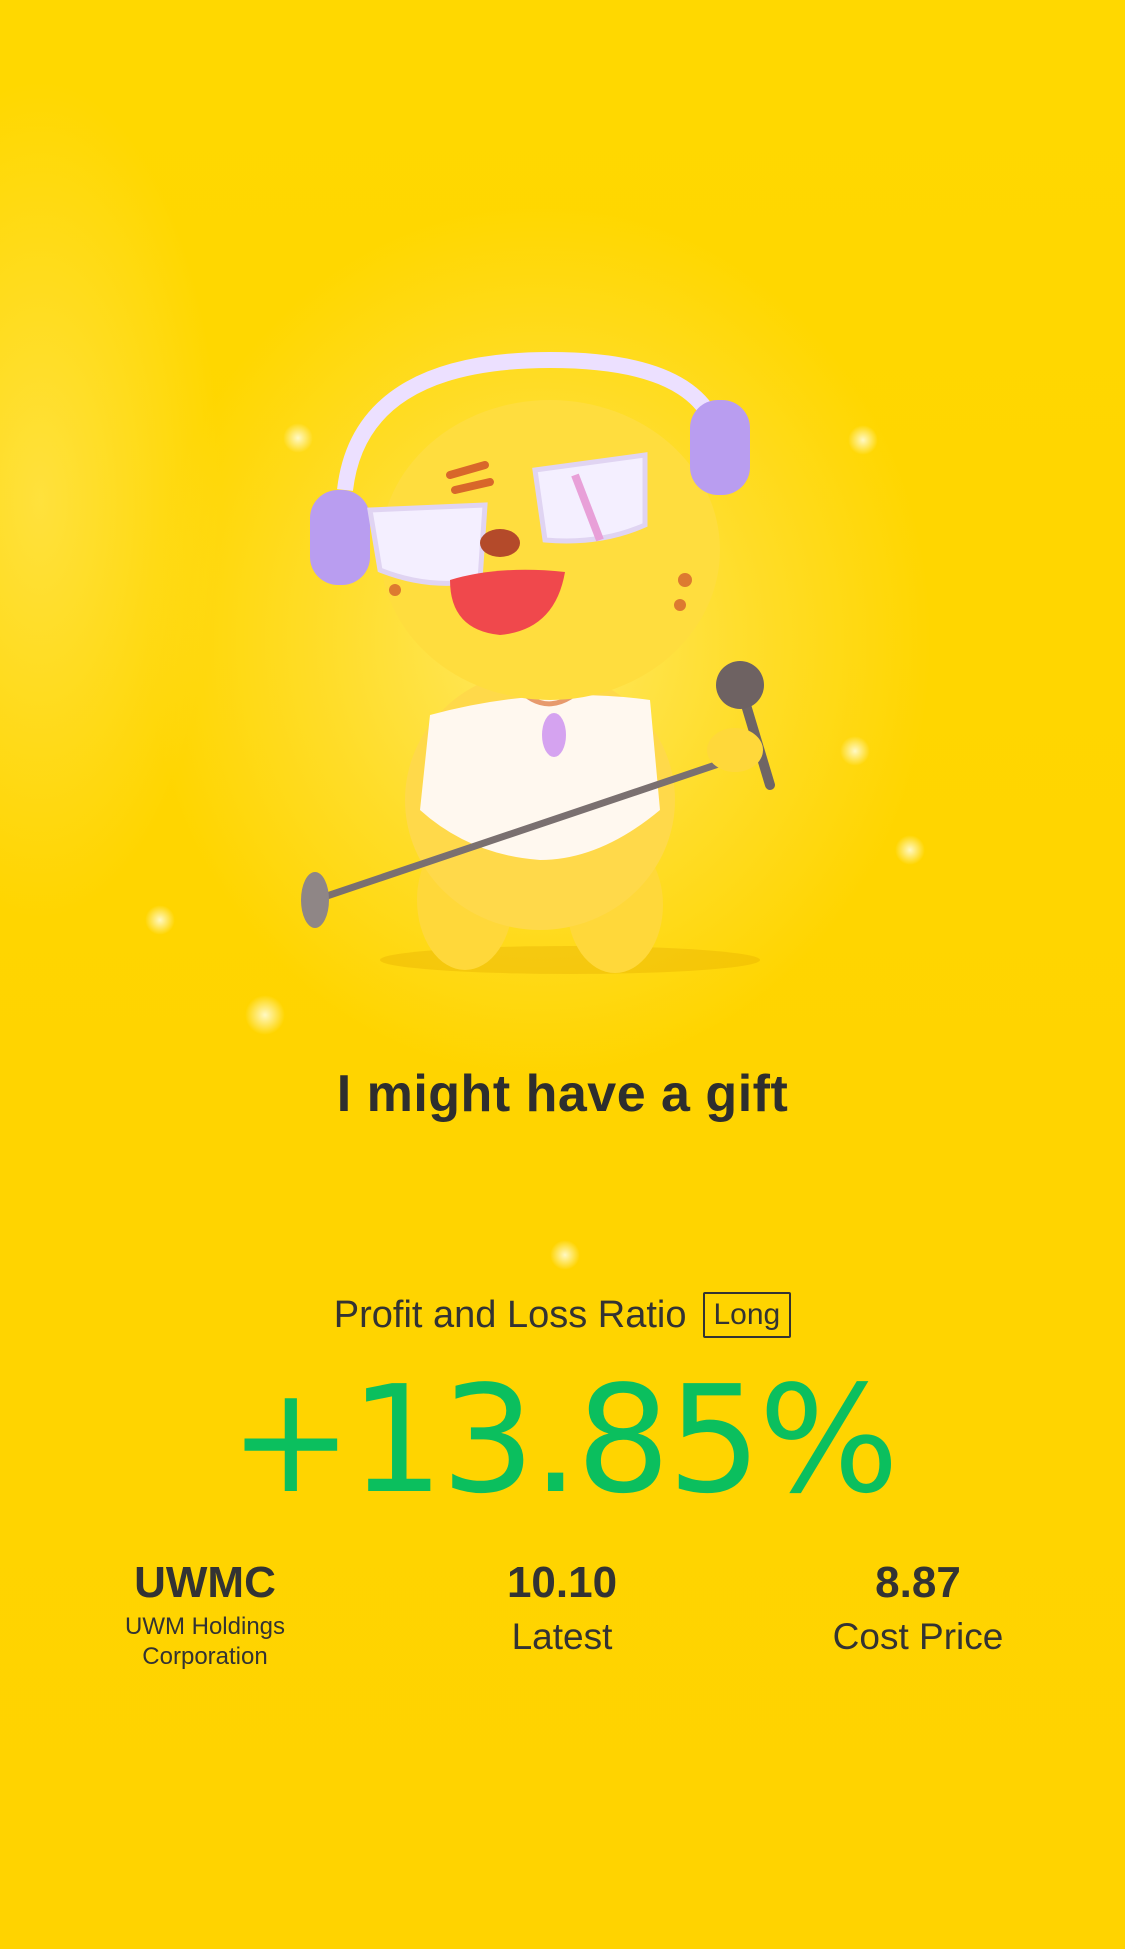 The height and width of the screenshot is (1949, 1125). What do you see at coordinates (538, 662) in the screenshot?
I see `tiger-mascot-icon` at bounding box center [538, 662].